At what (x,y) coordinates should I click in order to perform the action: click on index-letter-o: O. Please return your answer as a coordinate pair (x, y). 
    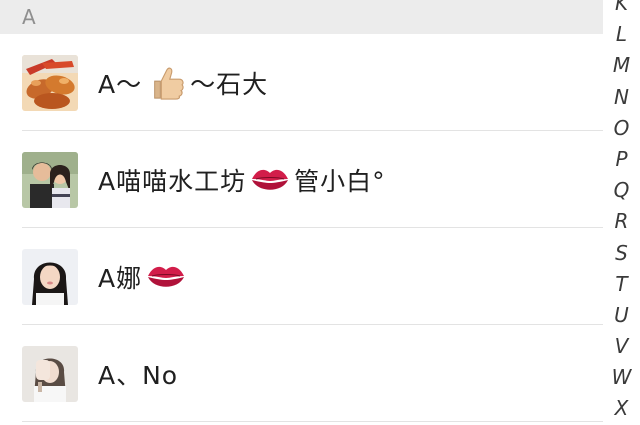
    Looking at the image, I should click on (621, 128).